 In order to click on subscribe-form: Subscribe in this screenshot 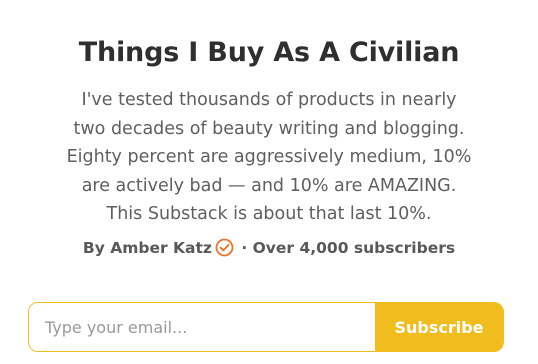, I will do `click(266, 327)`.